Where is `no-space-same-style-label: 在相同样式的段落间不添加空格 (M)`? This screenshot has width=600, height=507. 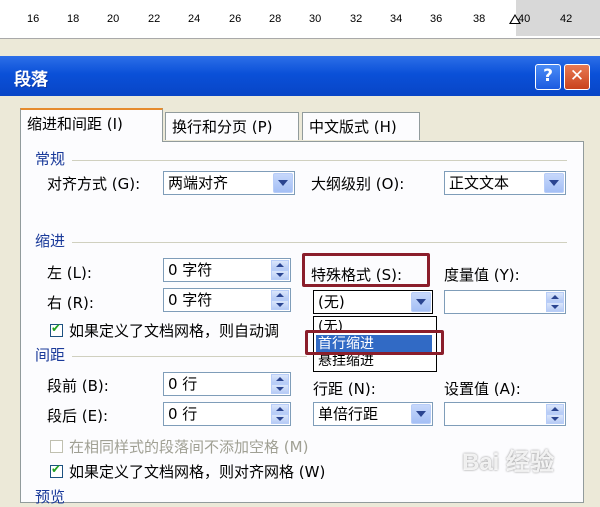
no-space-same-style-label: 在相同样式的段落间不添加空格 (M) is located at coordinates (189, 447).